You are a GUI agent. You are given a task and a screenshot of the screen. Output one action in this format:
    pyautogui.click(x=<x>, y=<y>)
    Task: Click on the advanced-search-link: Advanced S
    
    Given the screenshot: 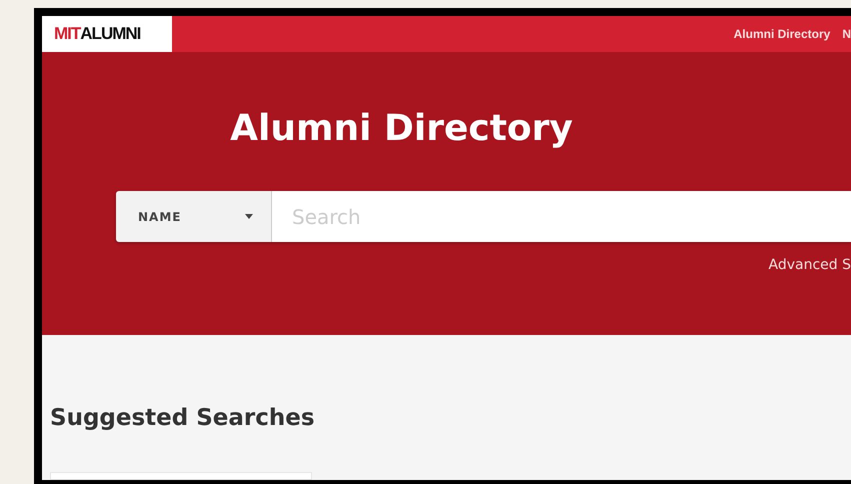 What is the action you would take?
    pyautogui.click(x=809, y=265)
    